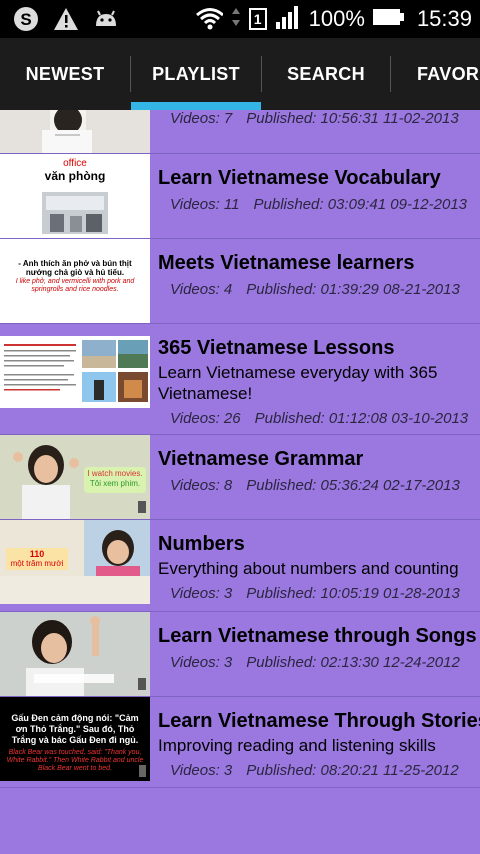 This screenshot has width=480, height=854. I want to click on battery-icon, so click(388, 19).